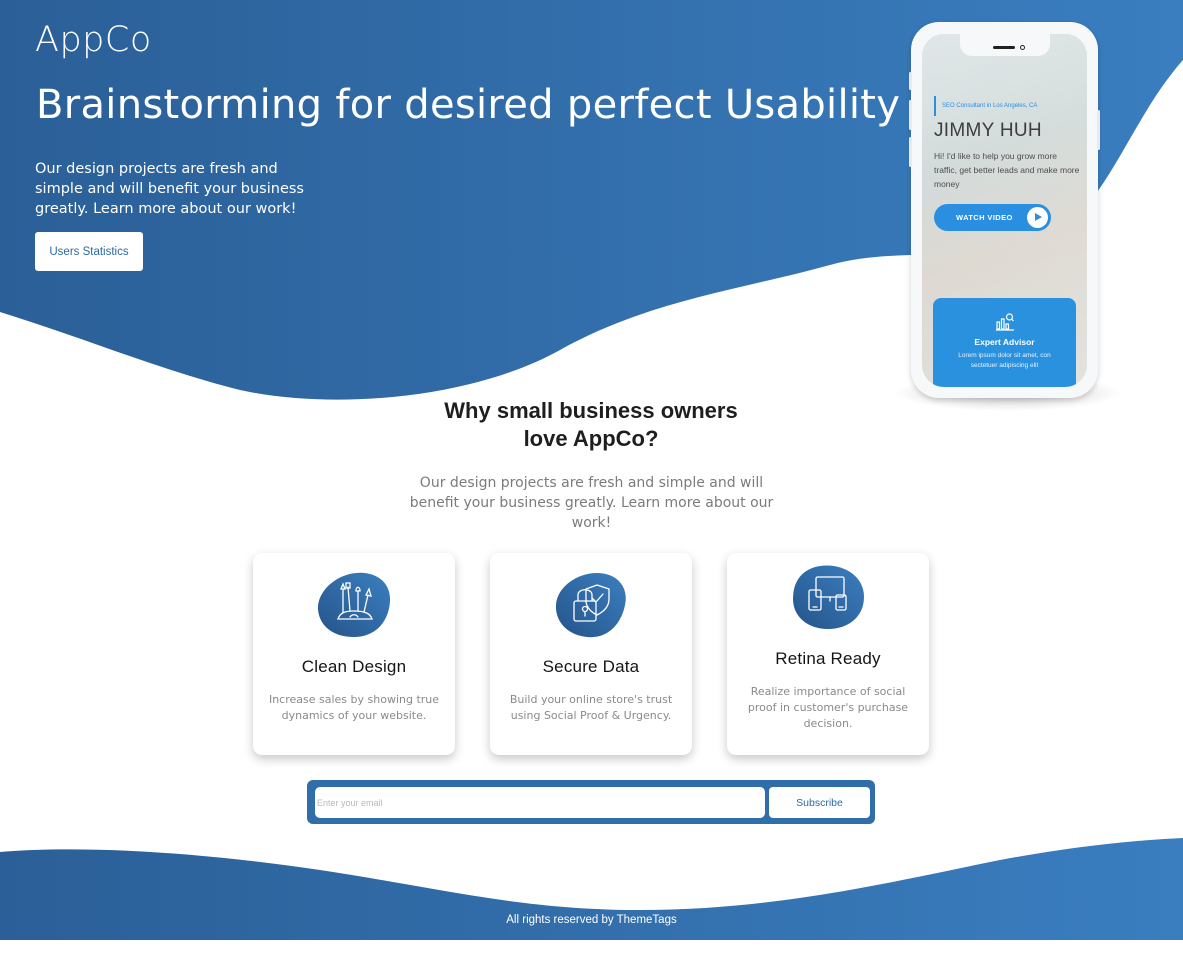  What do you see at coordinates (1022, 47) in the screenshot?
I see `phone-camera` at bounding box center [1022, 47].